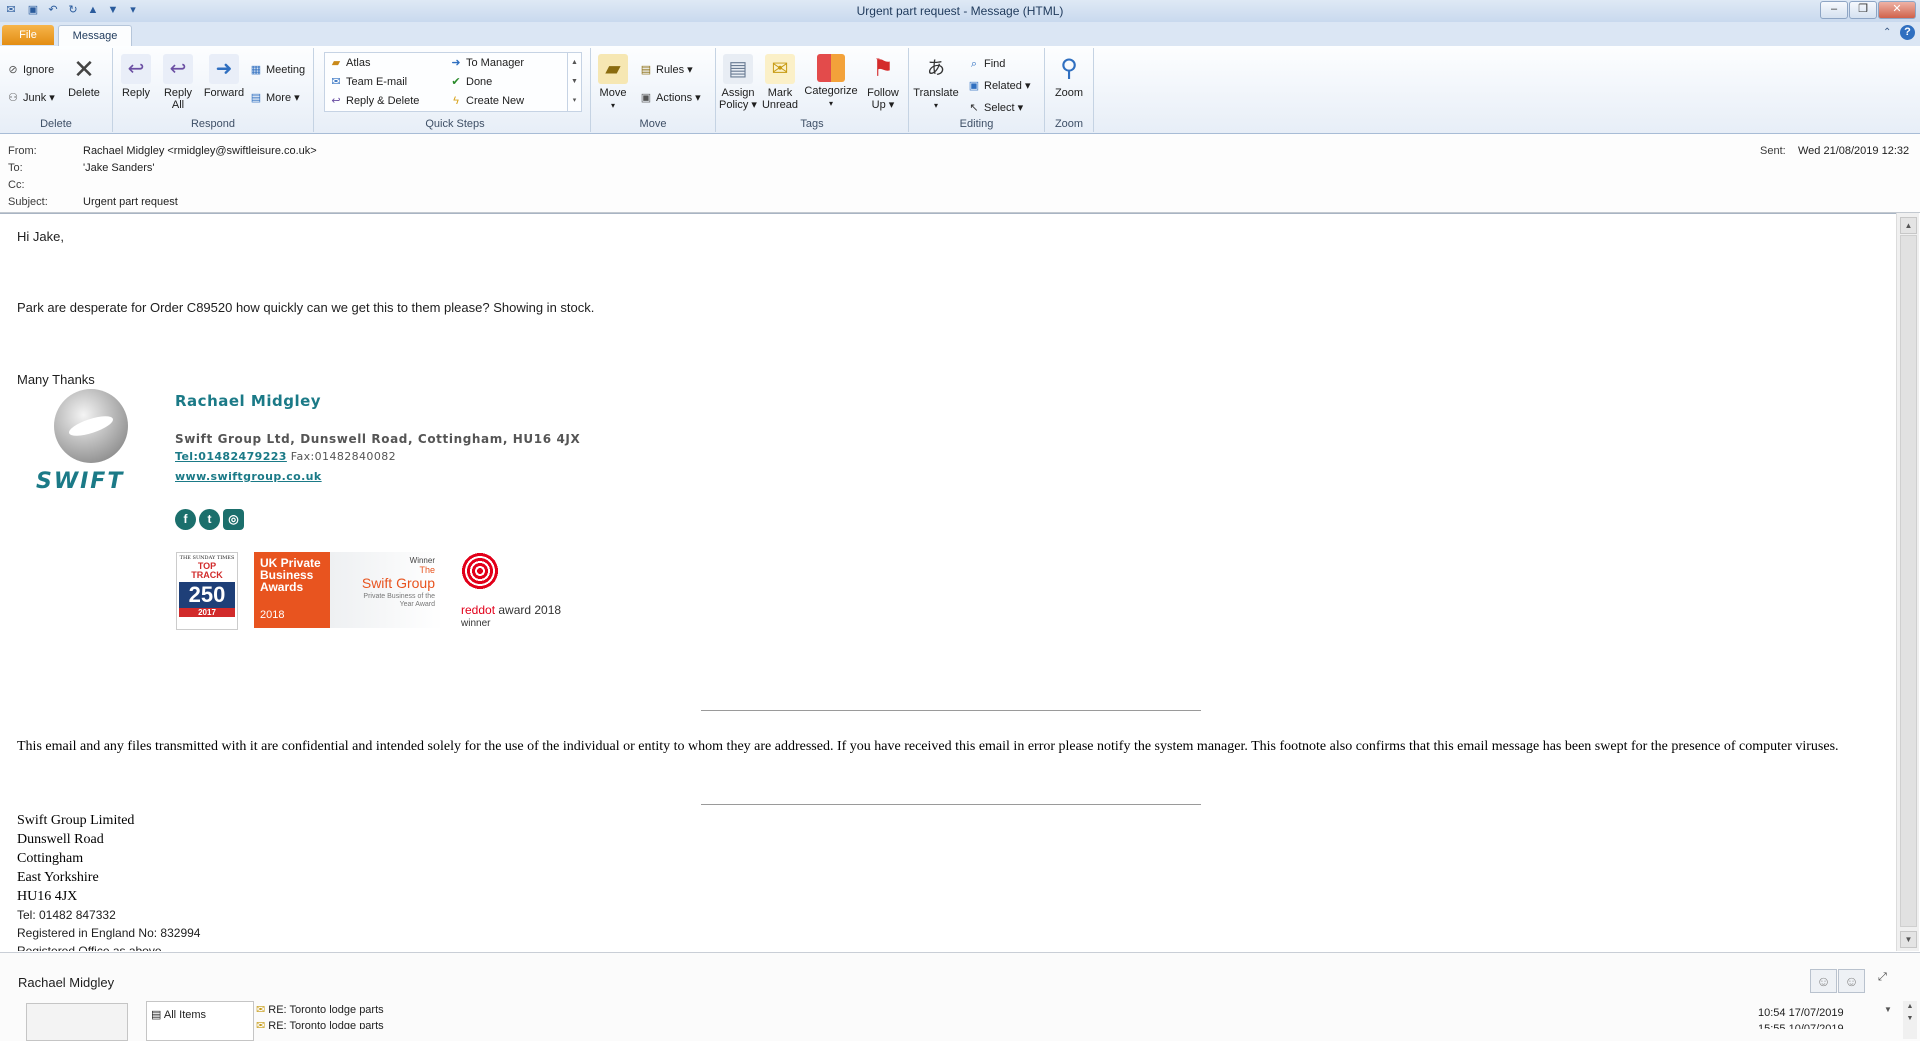 Image resolution: width=1920 pixels, height=1041 pixels. I want to click on all-items-filter: ▤ All Items, so click(178, 1014).